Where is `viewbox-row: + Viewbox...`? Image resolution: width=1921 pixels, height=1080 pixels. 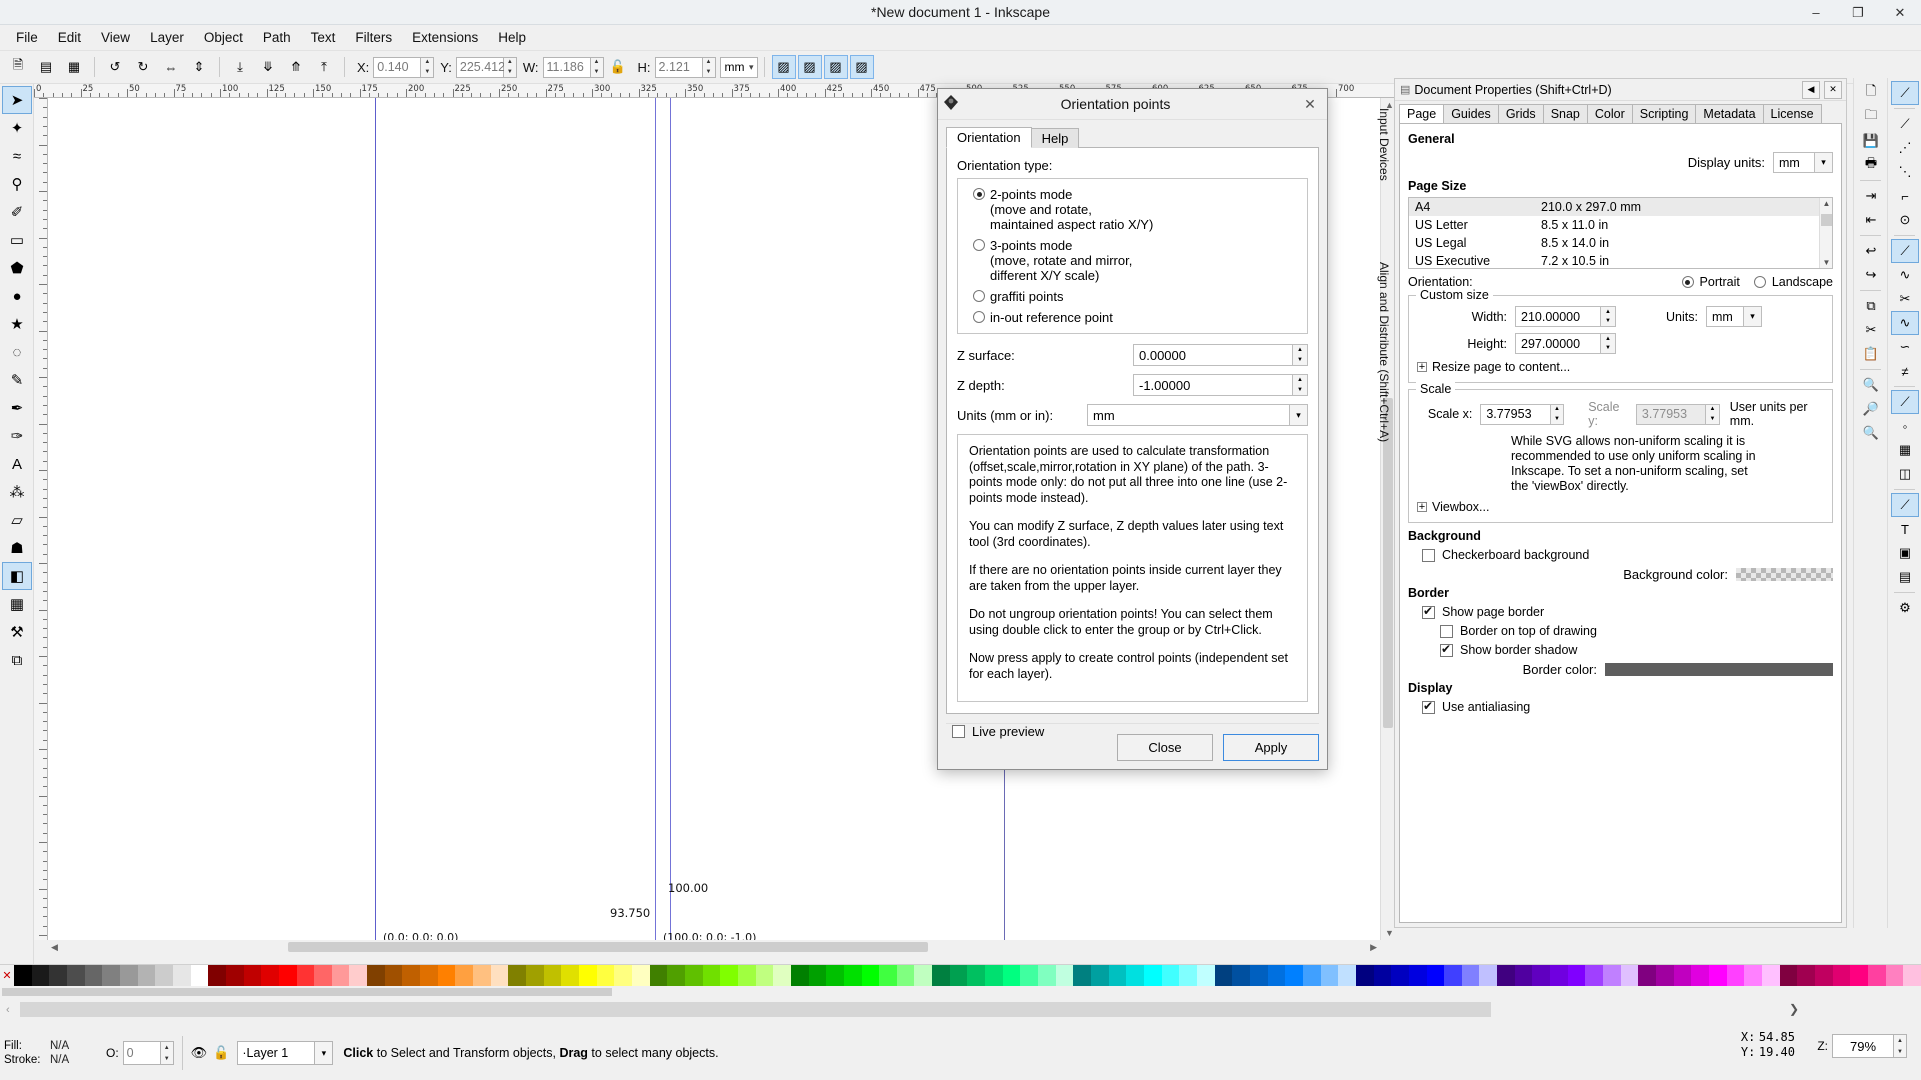
viewbox-row: + Viewbox... is located at coordinates (1620, 507).